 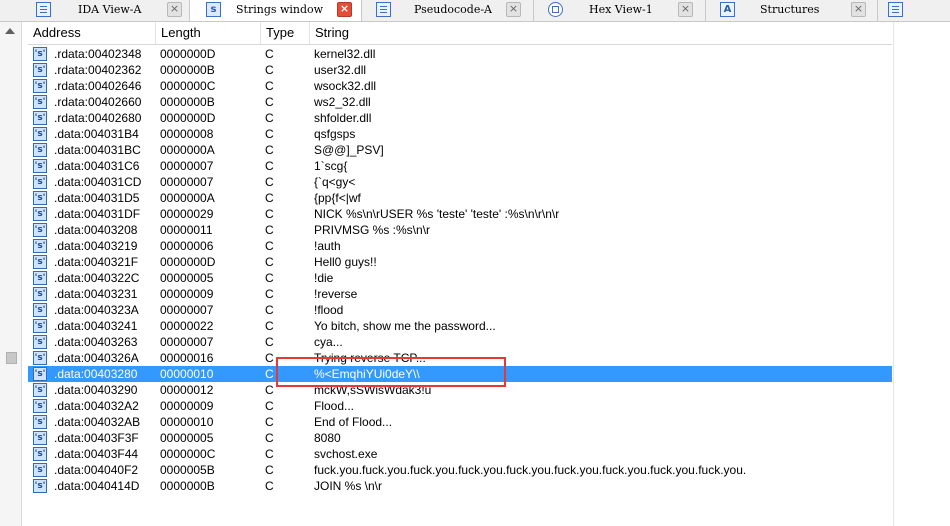 What do you see at coordinates (96, 230) in the screenshot?
I see `address-cell: .data:00403208` at bounding box center [96, 230].